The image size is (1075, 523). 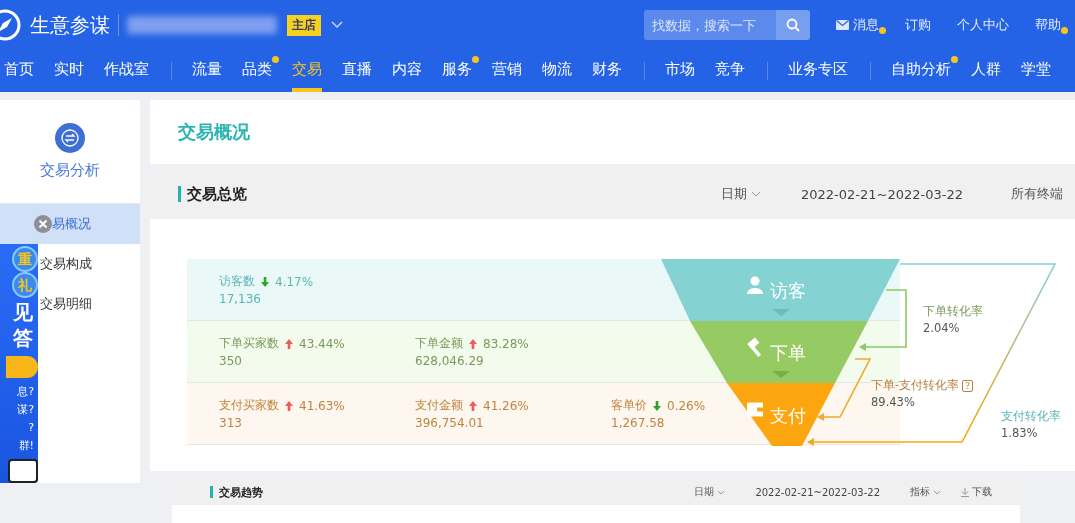 I want to click on nav-tab: 流量, so click(x=207, y=71).